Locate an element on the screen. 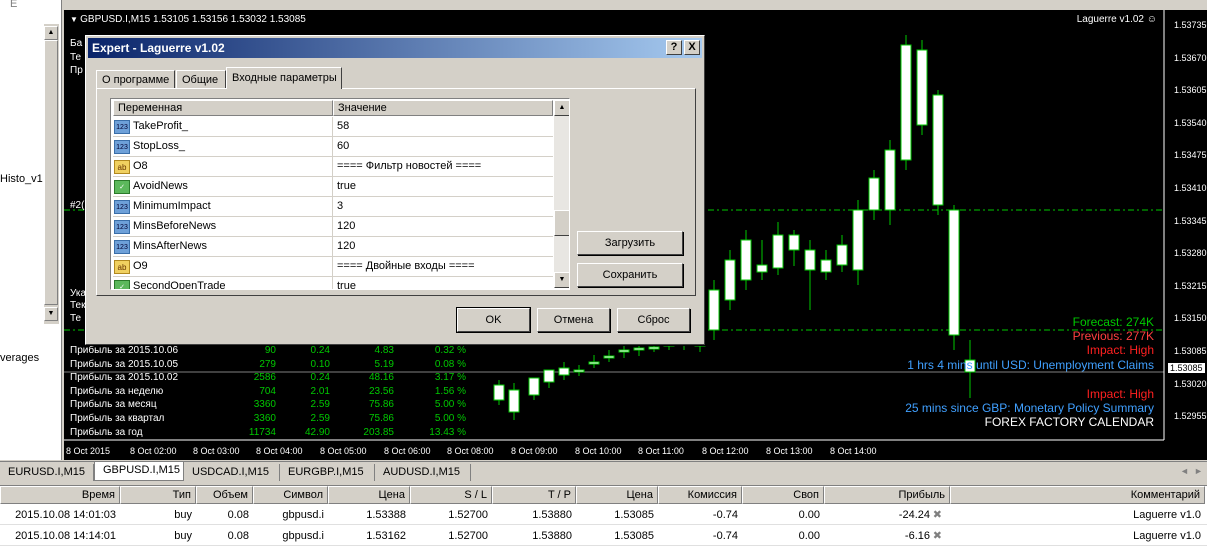 Image resolution: width=1207 pixels, height=547 pixels. trade-cell: Laguerre v1.0 is located at coordinates (1167, 515).